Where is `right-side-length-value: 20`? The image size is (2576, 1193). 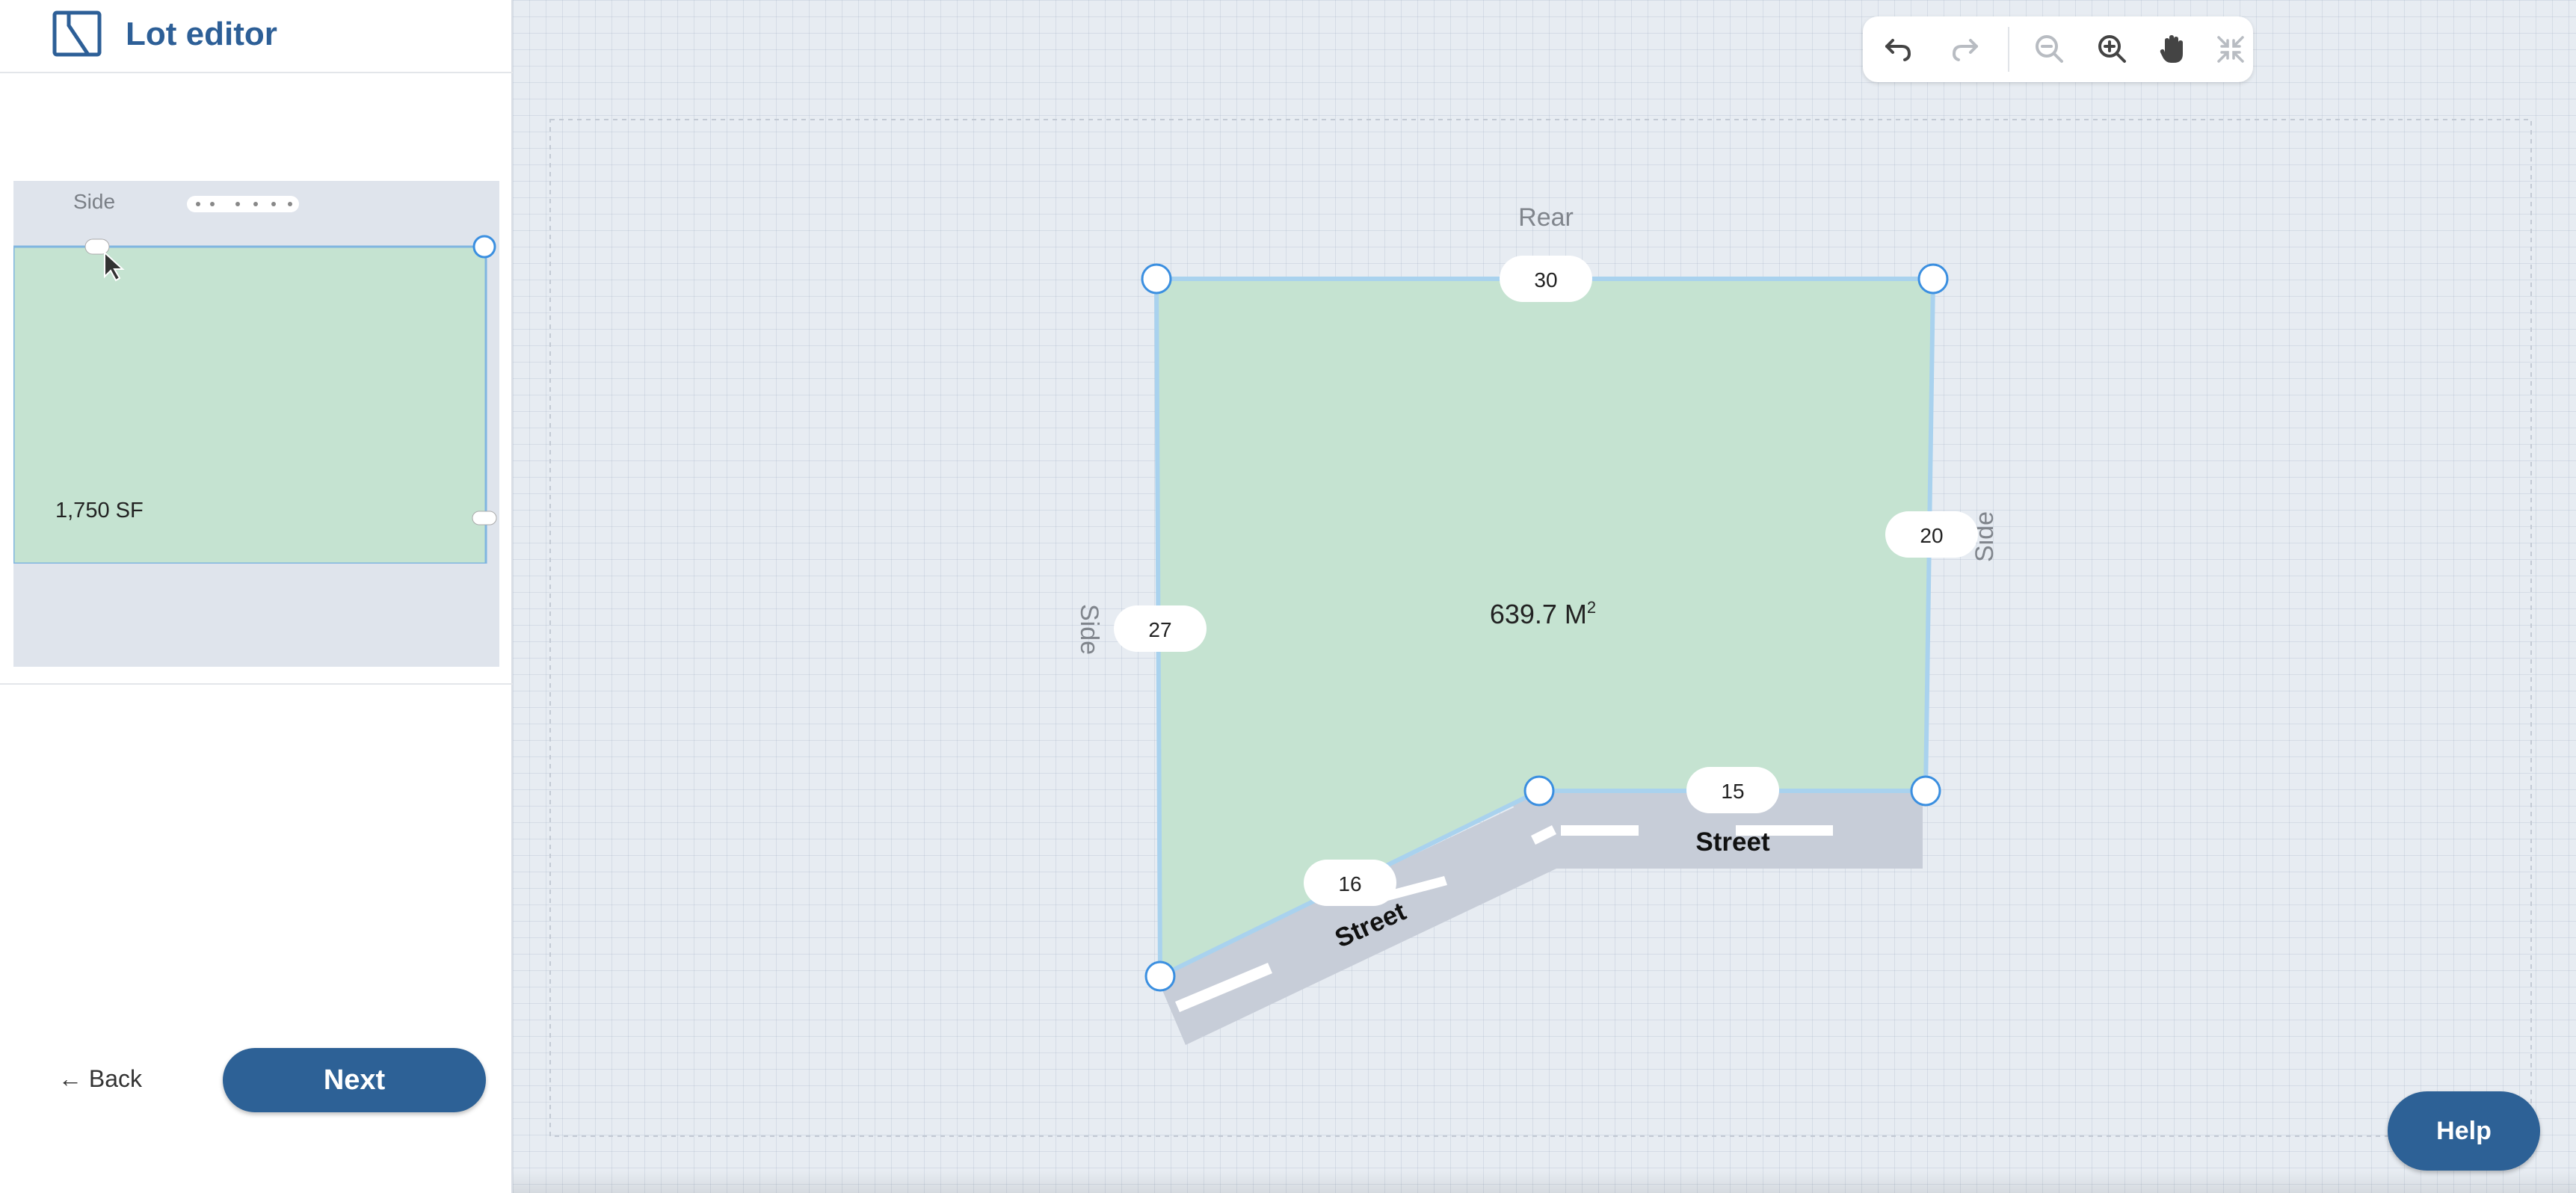
right-side-length-value: 20 is located at coordinates (1931, 535).